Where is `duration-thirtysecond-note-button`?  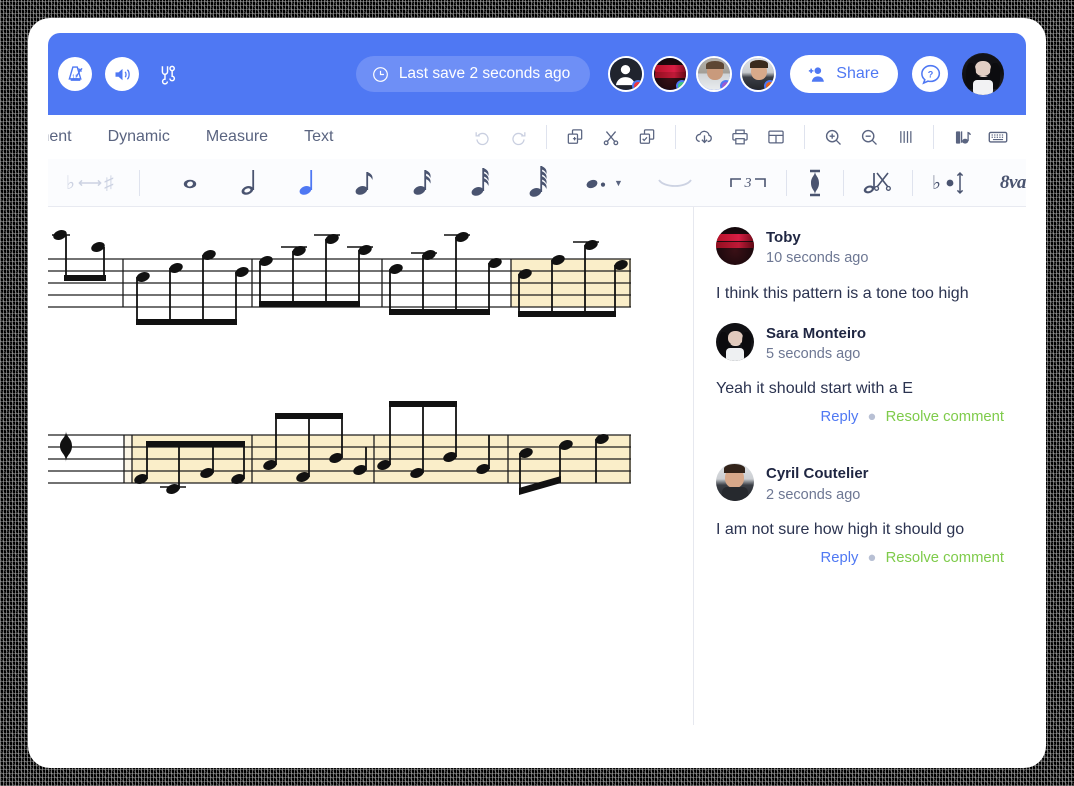
duration-thirtysecond-note-button is located at coordinates (480, 183).